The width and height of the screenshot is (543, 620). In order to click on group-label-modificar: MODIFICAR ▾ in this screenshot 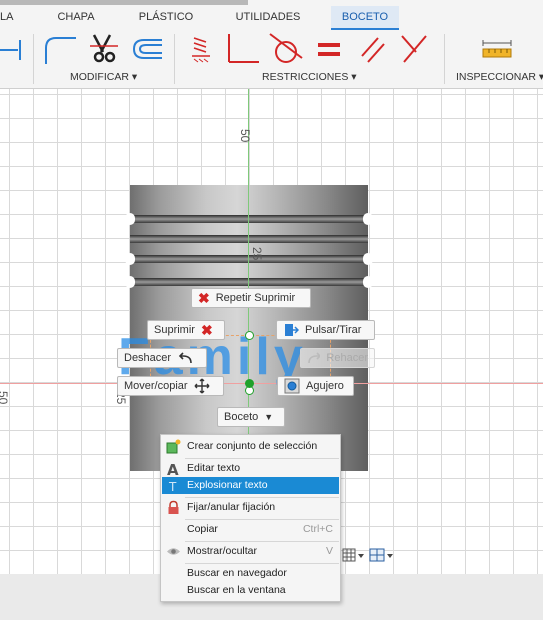, I will do `click(103, 77)`.